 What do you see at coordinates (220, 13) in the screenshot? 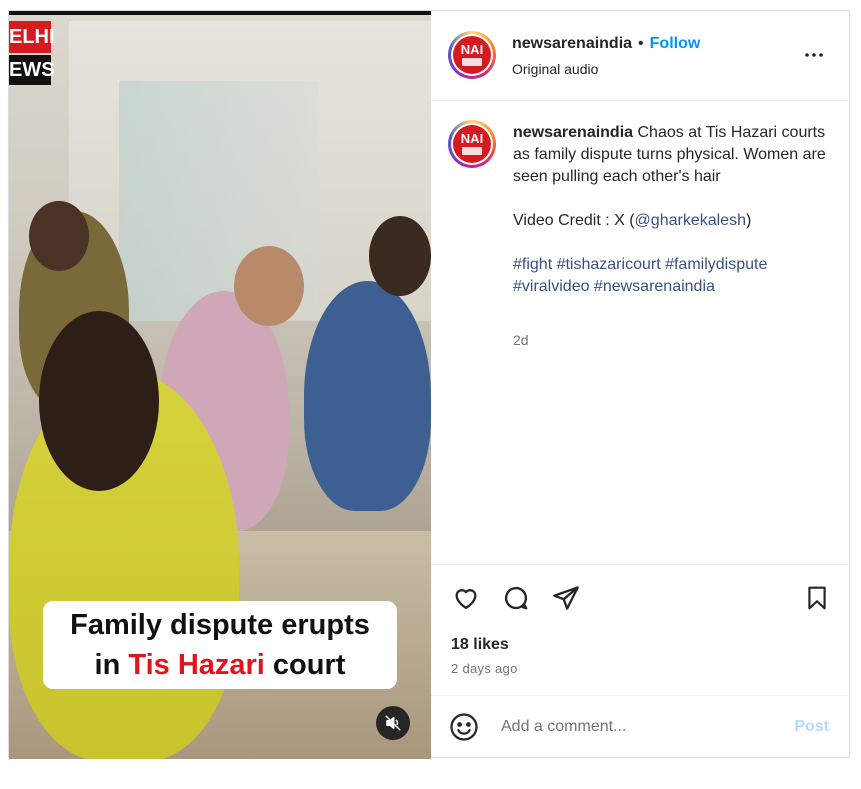
I see `video-top-border` at bounding box center [220, 13].